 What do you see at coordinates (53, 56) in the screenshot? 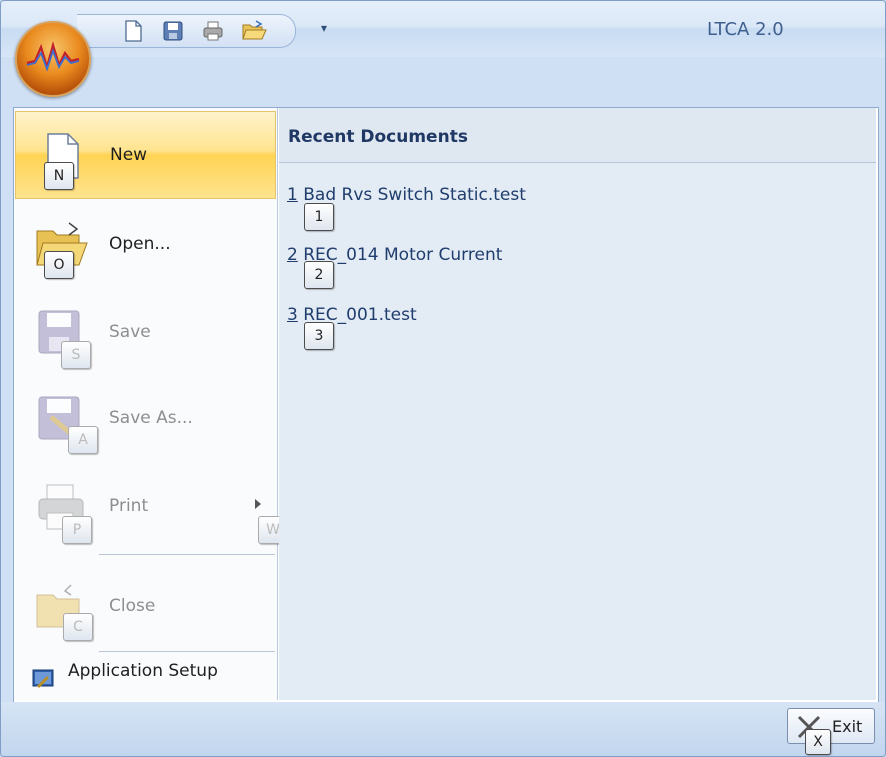
I see `waveform-logo-icon` at bounding box center [53, 56].